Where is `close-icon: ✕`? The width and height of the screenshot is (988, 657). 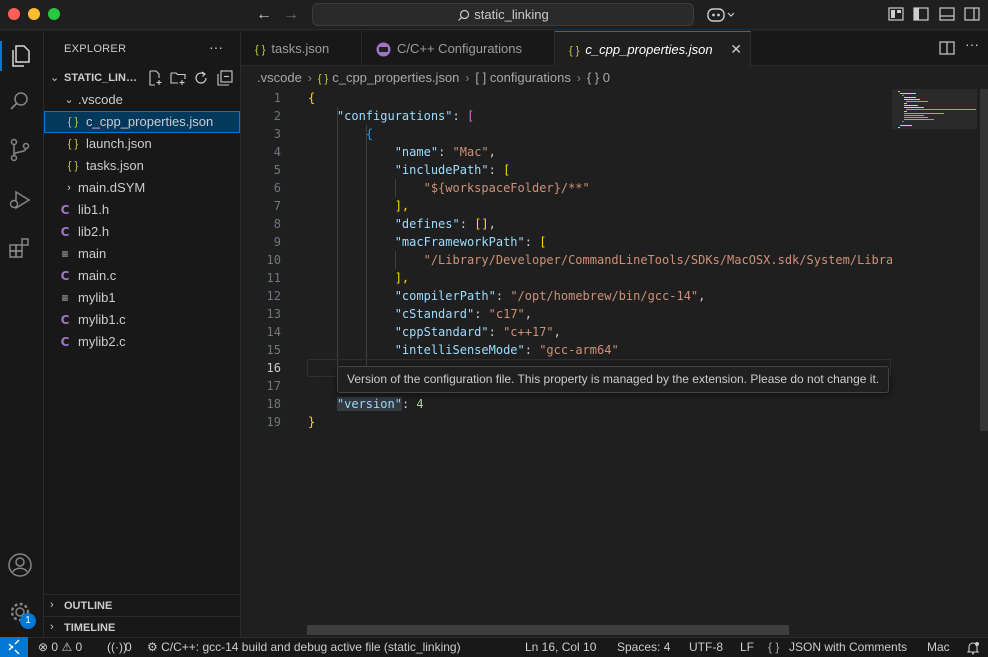 close-icon: ✕ is located at coordinates (736, 49).